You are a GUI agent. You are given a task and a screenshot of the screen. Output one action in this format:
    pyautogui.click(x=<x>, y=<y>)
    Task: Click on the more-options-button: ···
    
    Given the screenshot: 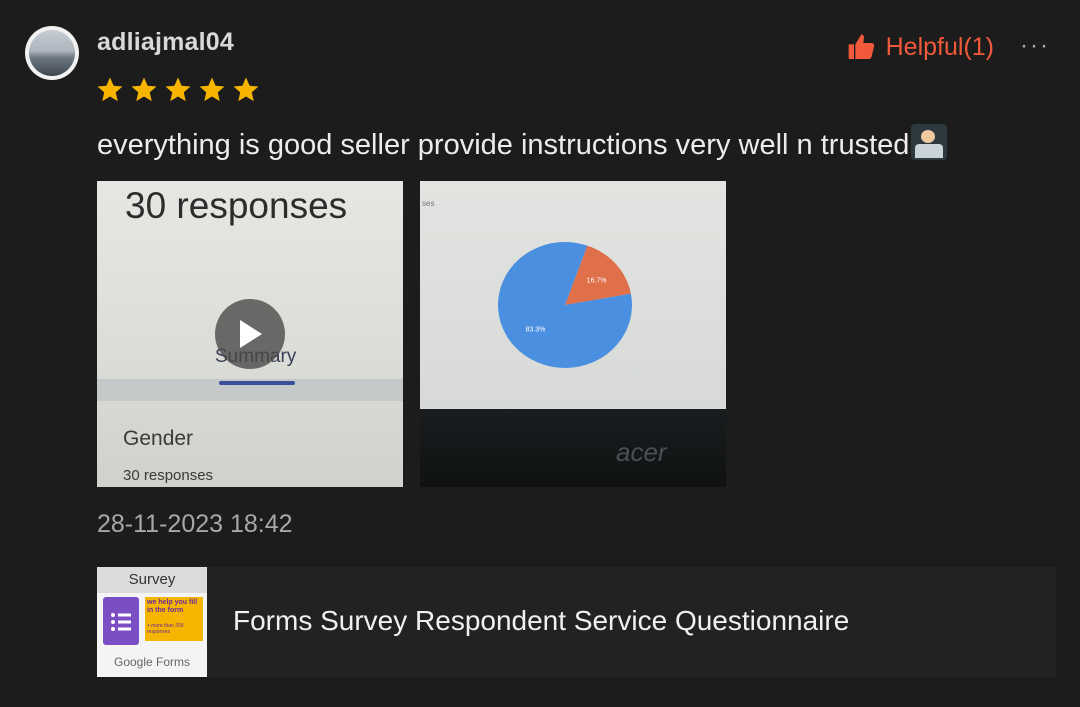 What is the action you would take?
    pyautogui.click(x=1035, y=46)
    